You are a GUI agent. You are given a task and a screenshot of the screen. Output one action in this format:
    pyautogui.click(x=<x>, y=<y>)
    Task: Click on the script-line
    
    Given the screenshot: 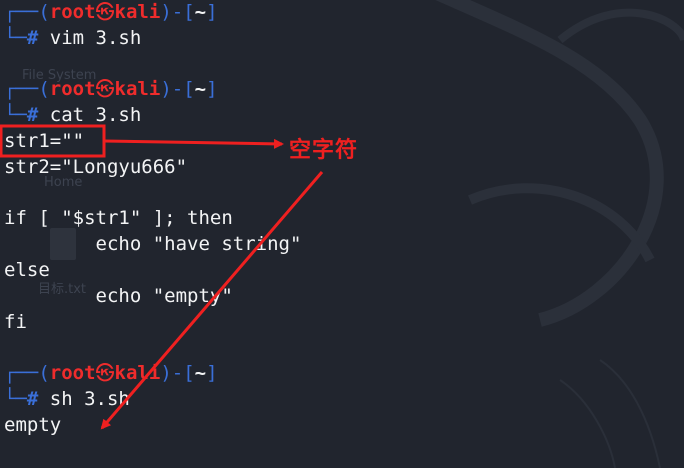 What is the action you would take?
    pyautogui.click(x=152, y=194)
    